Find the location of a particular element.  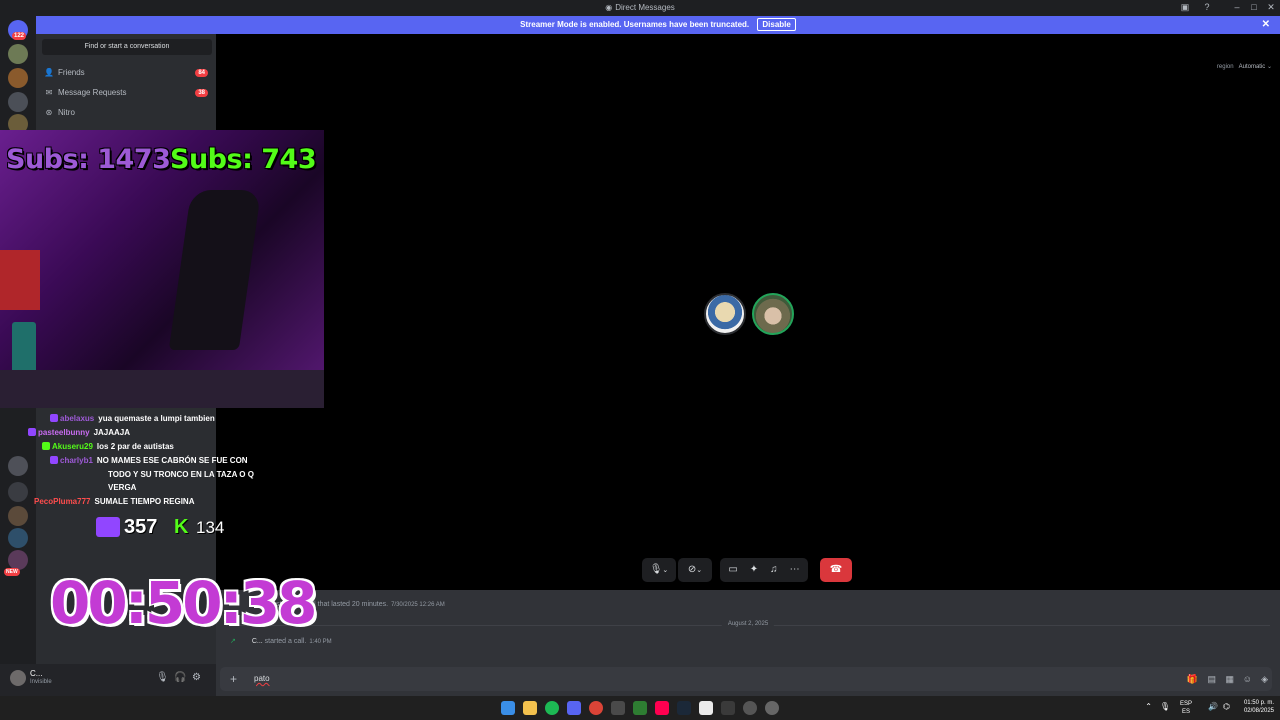

kick-icon is located at coordinates (46, 446).